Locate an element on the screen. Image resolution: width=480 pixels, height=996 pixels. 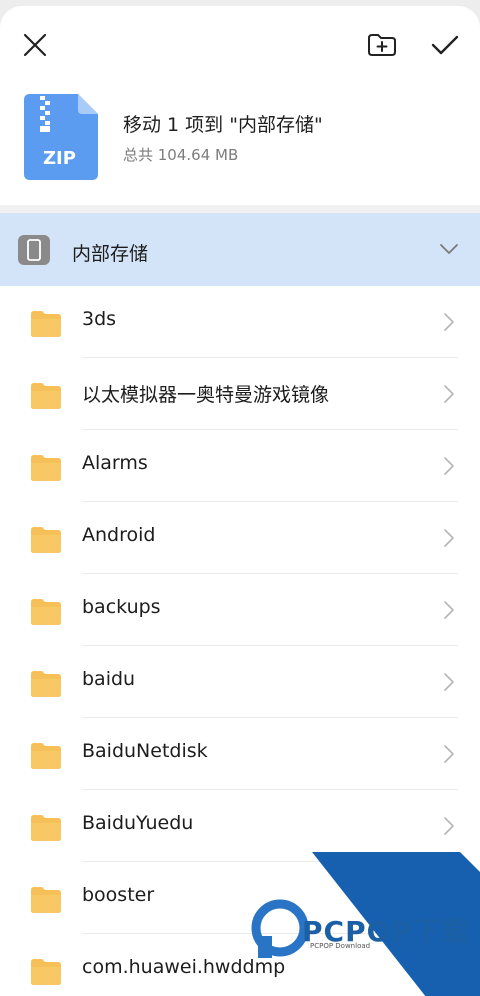
new-folder-button is located at coordinates (382, 45).